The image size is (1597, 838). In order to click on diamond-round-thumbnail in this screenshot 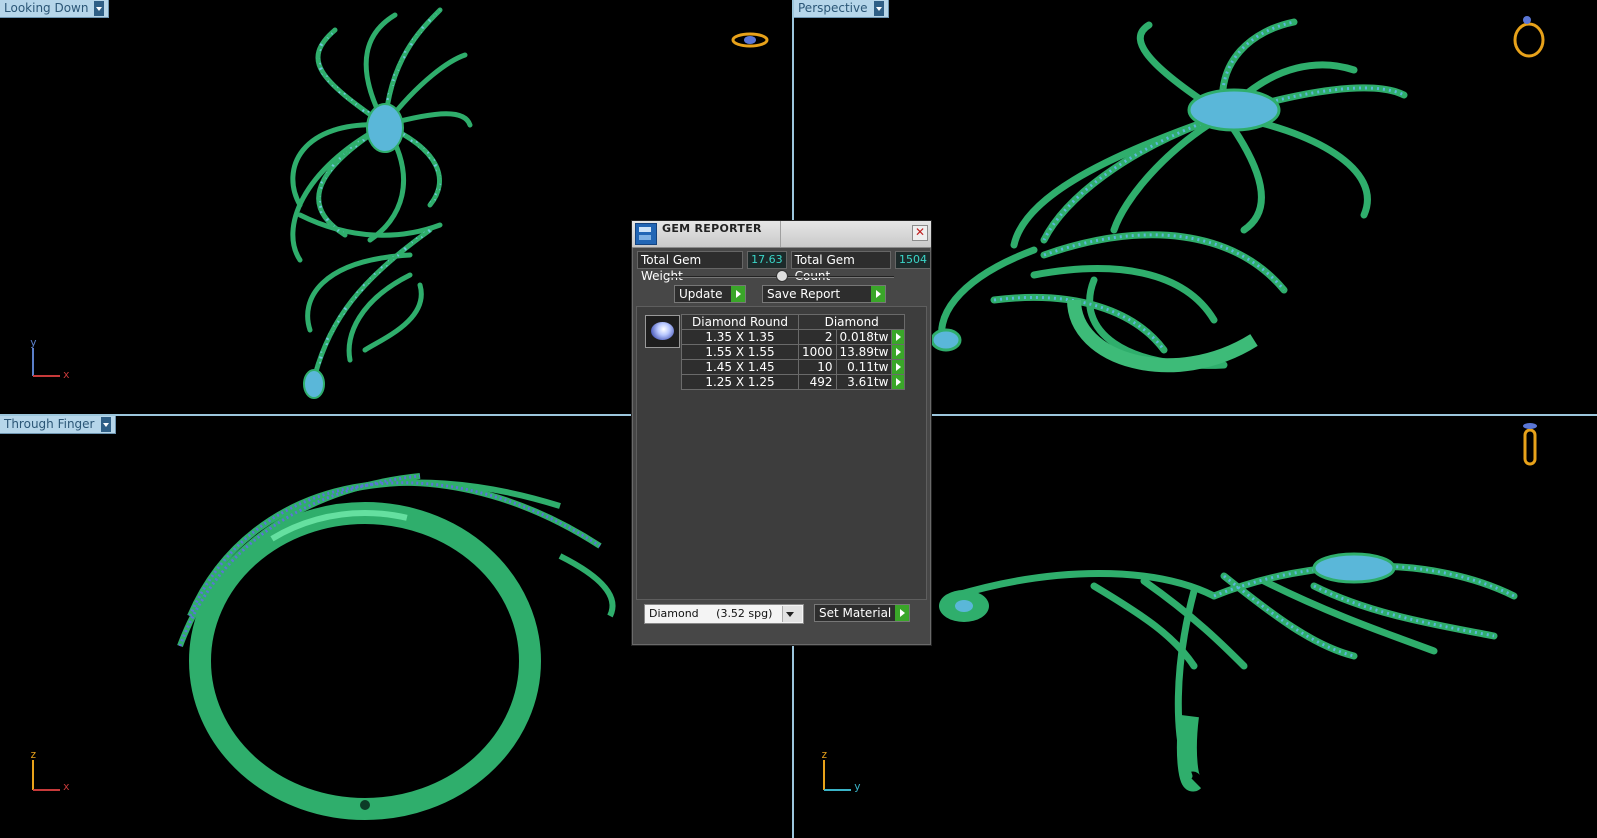, I will do `click(662, 331)`.